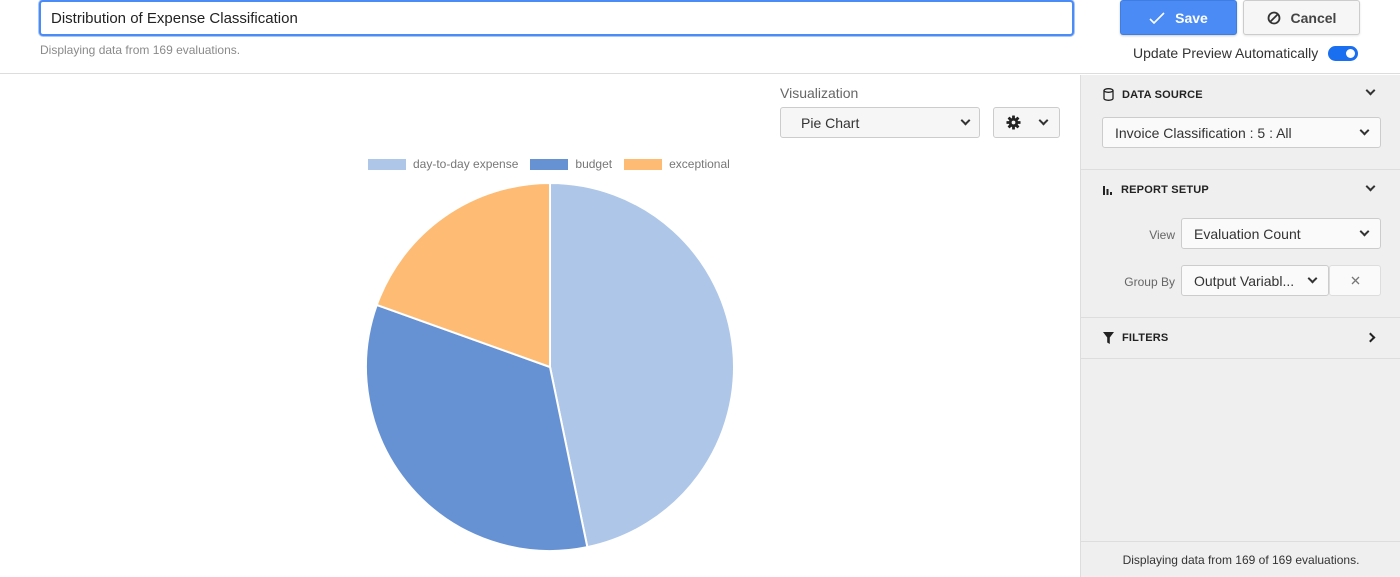  Describe the element at coordinates (819, 93) in the screenshot. I see `visualization-label: Visualization` at that location.